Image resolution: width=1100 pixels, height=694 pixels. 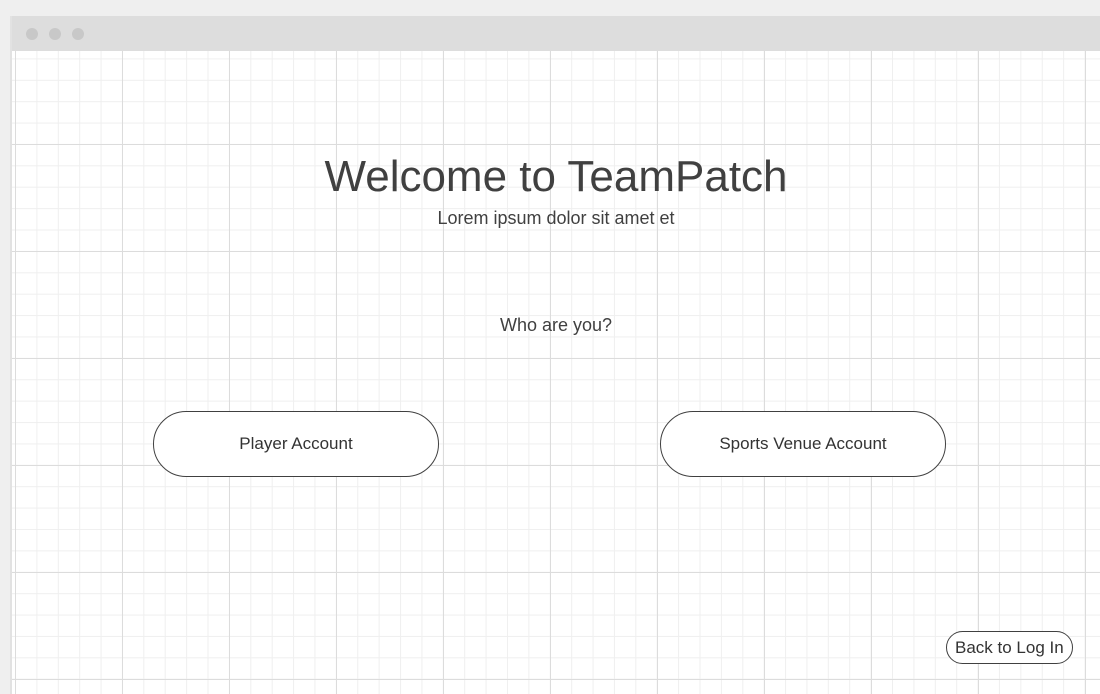 I want to click on maximize-dot-icon, so click(x=78, y=34).